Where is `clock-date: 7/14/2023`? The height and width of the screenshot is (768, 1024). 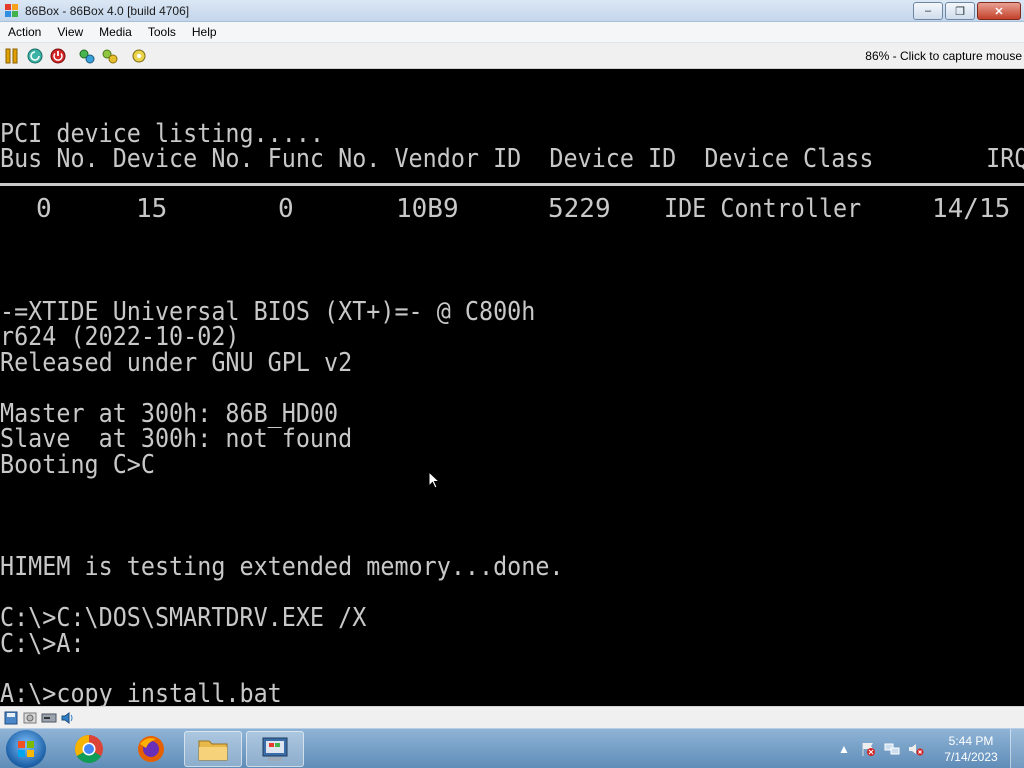 clock-date: 7/14/2023 is located at coordinates (971, 757).